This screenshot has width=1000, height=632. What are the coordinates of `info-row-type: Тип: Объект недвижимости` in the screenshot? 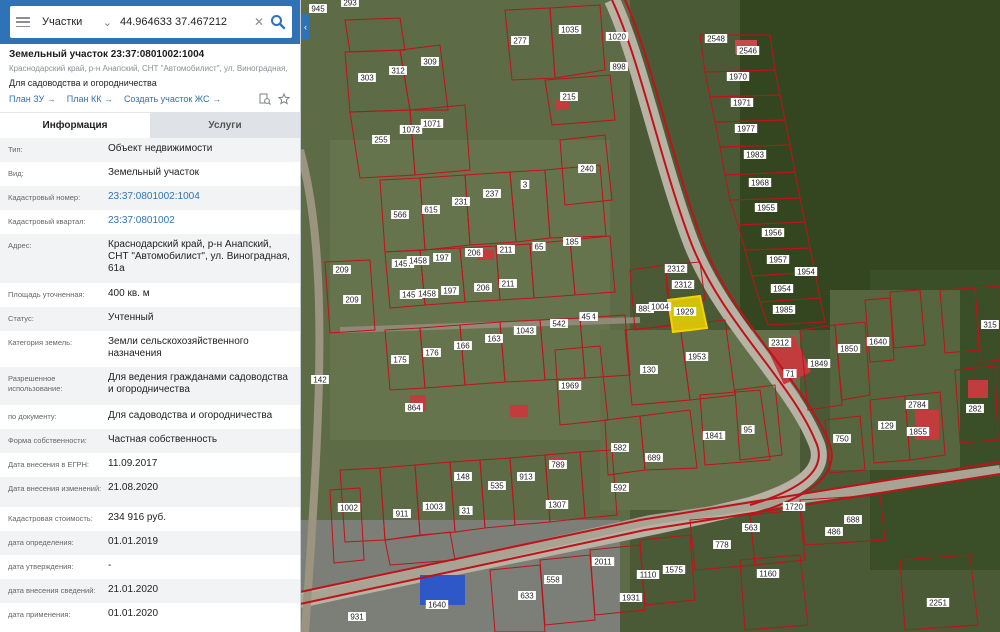 It's located at (150, 150).